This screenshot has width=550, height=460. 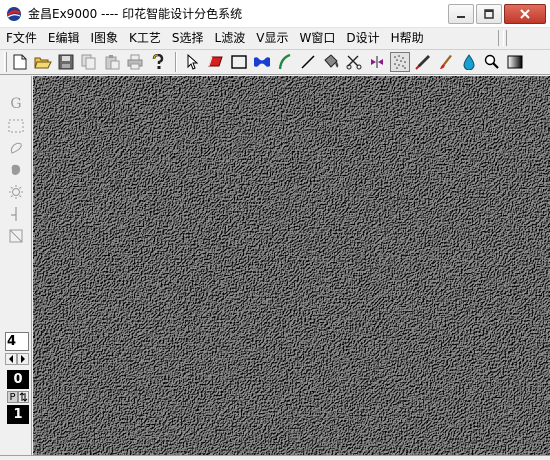 I want to click on lasso-tool-button, so click(x=16, y=148).